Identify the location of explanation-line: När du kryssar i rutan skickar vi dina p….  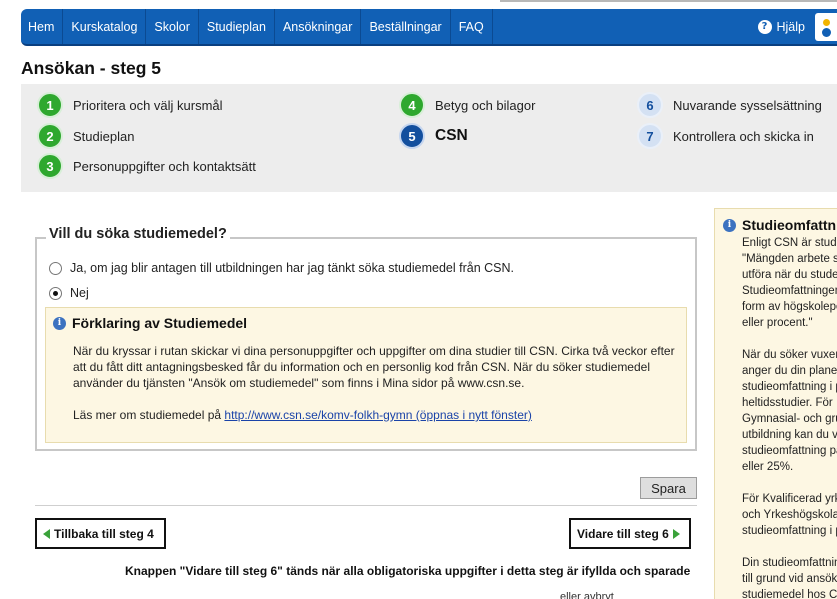
(374, 351).